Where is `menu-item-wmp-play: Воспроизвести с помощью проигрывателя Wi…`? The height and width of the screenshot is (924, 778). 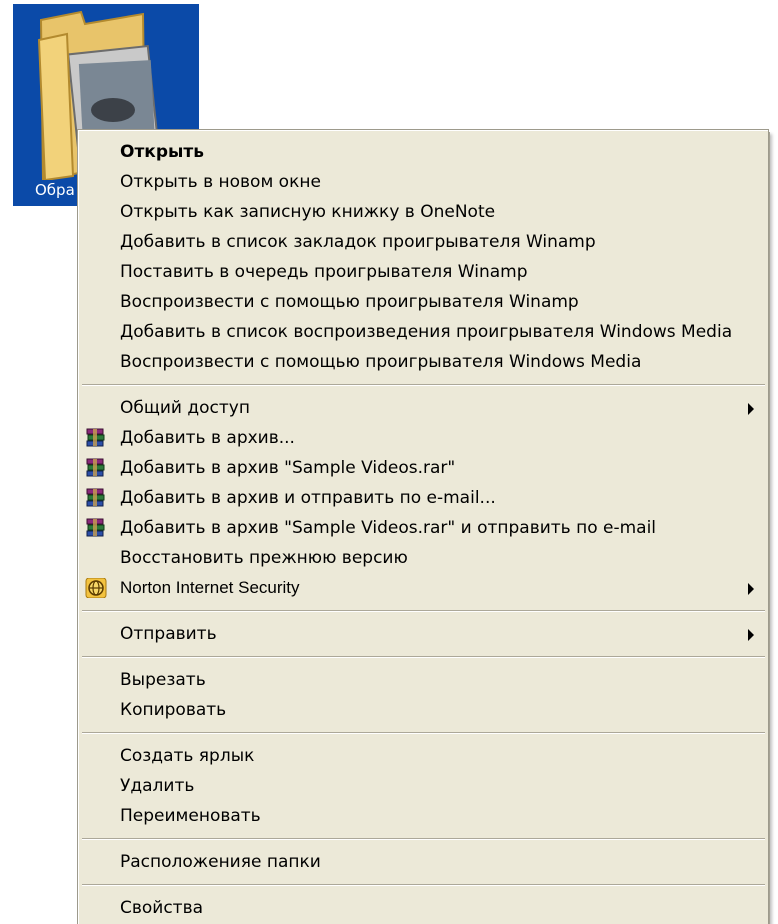 menu-item-wmp-play: Воспроизвести с помощью проигрывателя Wi… is located at coordinates (423, 362).